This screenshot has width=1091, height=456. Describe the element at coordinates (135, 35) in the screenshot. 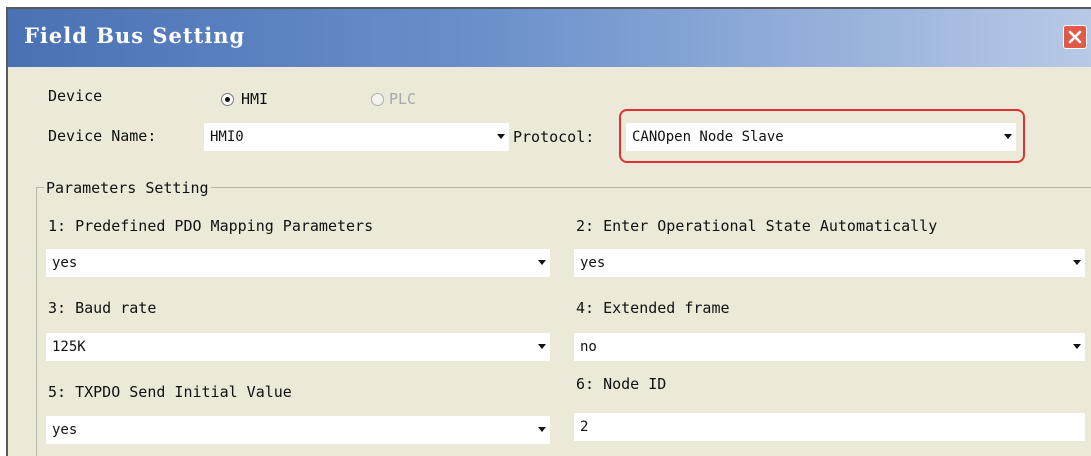

I see `dialog-title: Field Bus Setting` at that location.